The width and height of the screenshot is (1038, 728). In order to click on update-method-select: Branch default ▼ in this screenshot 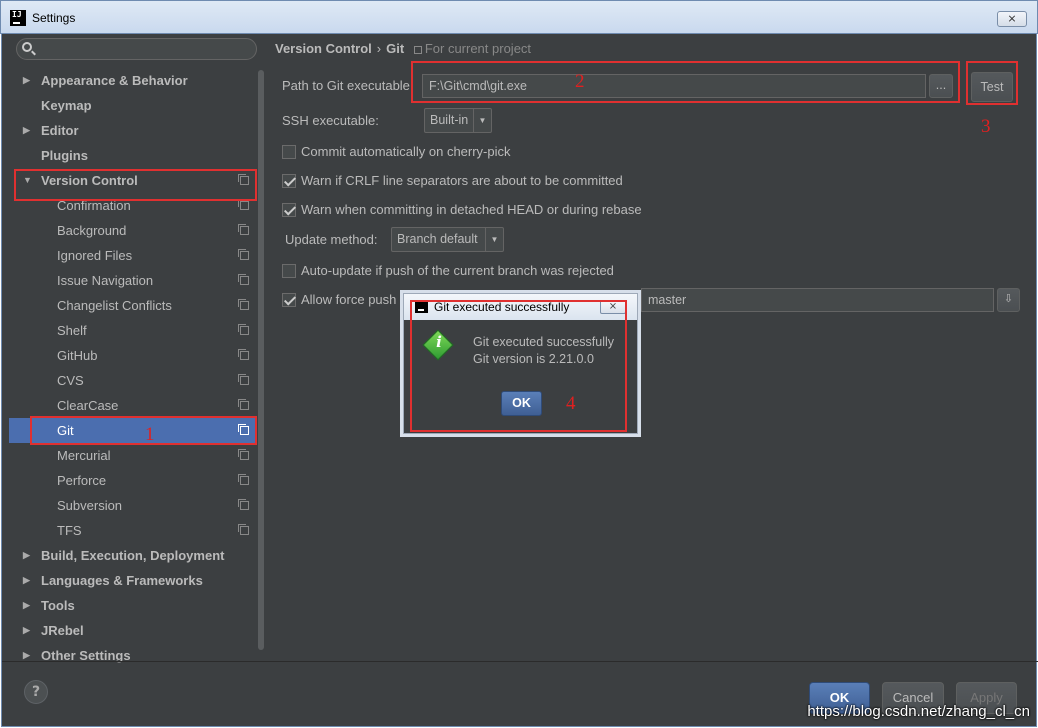, I will do `click(447, 239)`.